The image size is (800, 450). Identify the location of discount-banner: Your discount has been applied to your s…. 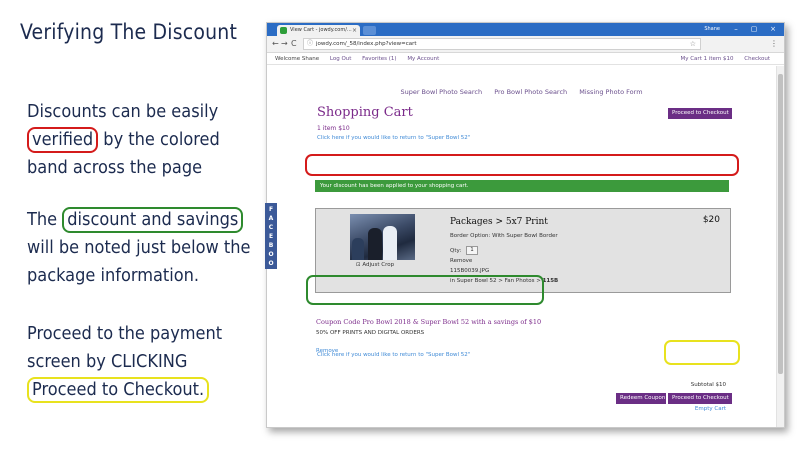
(522, 186).